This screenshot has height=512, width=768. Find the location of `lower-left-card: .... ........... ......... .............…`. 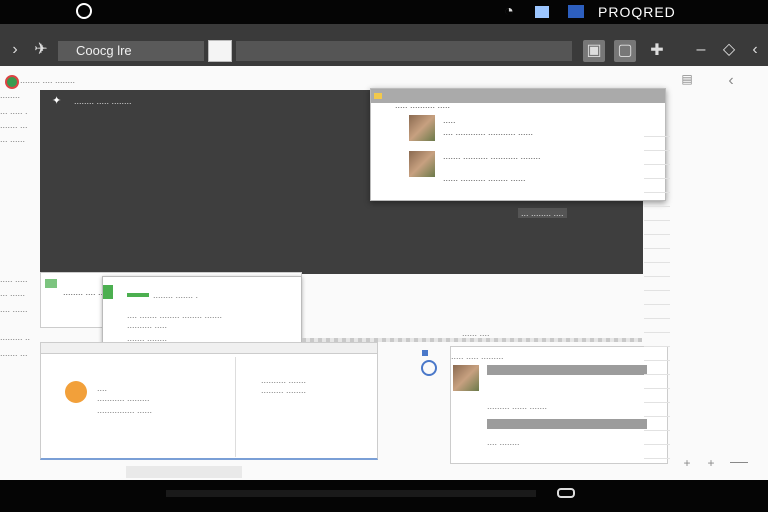

lower-left-card: .... ........... ......... .............… is located at coordinates (209, 401).